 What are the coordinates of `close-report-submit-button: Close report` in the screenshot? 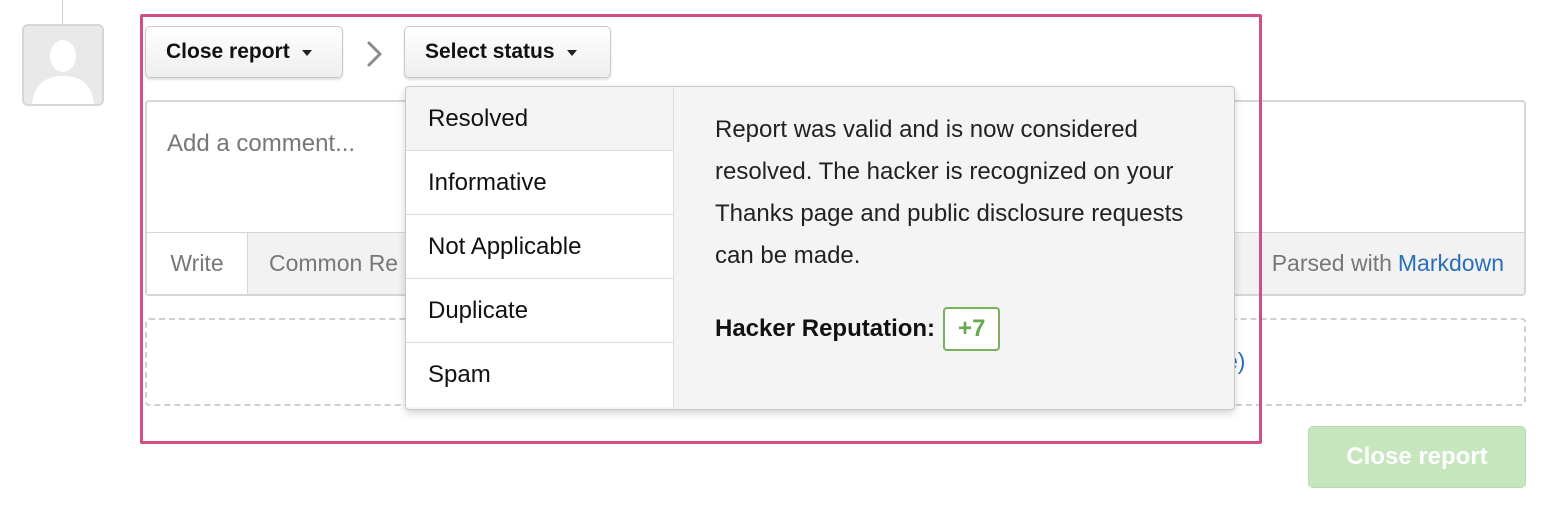 It's located at (1417, 457).